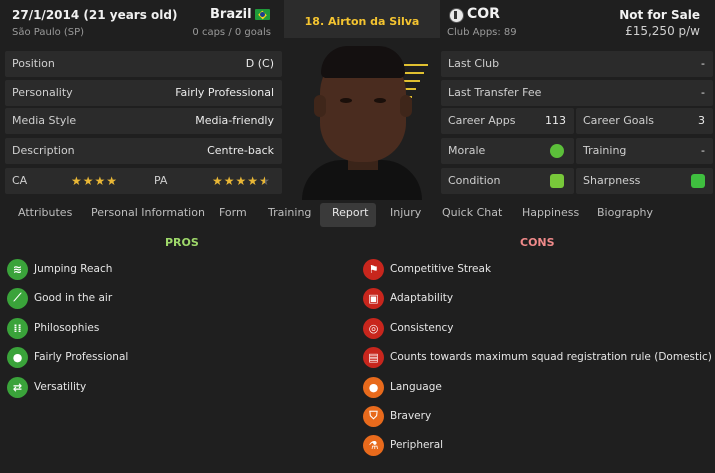 The image size is (715, 473). I want to click on con-item: ● Language, so click(402, 387).